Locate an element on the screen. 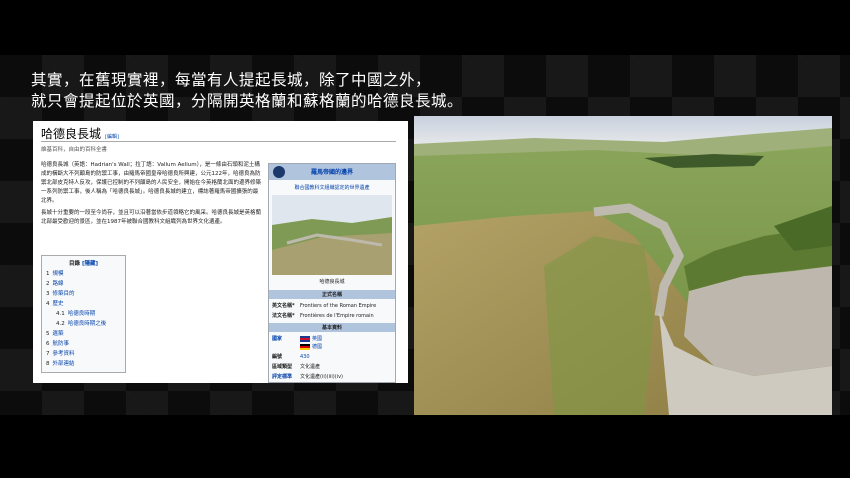  row-key: 英文名稱* is located at coordinates (283, 306).